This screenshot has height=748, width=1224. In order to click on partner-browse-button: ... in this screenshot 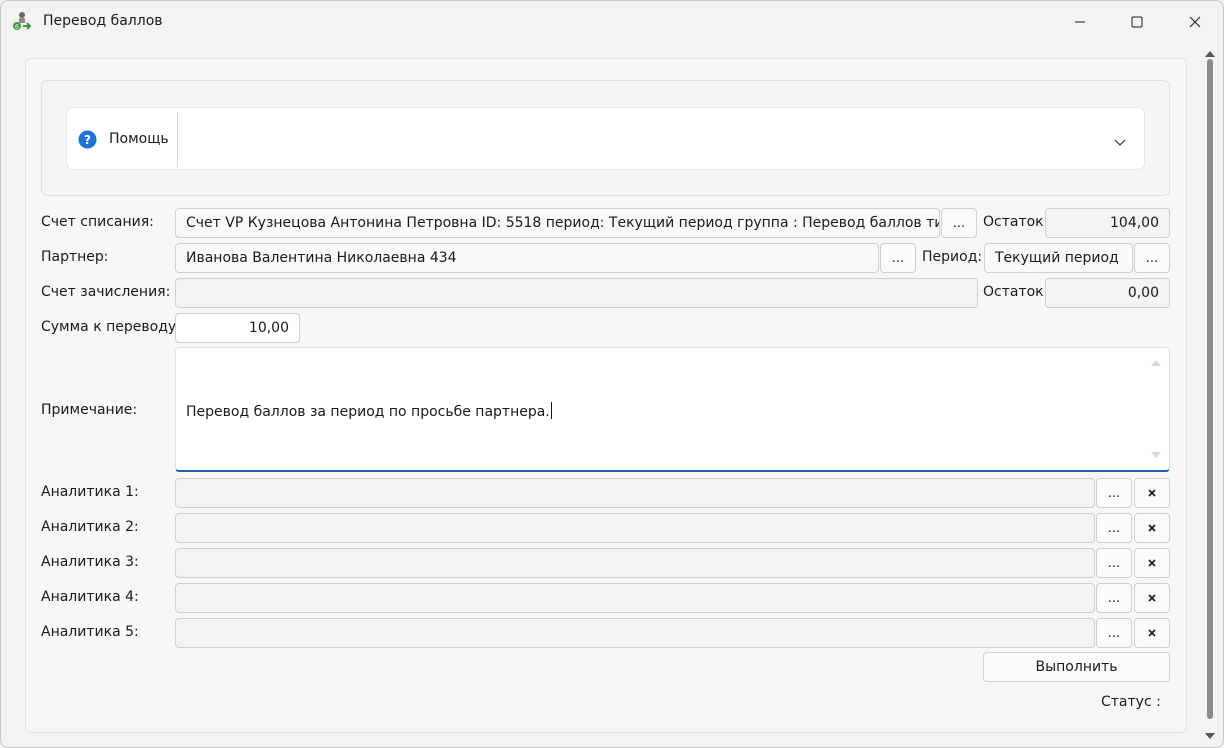, I will do `click(898, 258)`.